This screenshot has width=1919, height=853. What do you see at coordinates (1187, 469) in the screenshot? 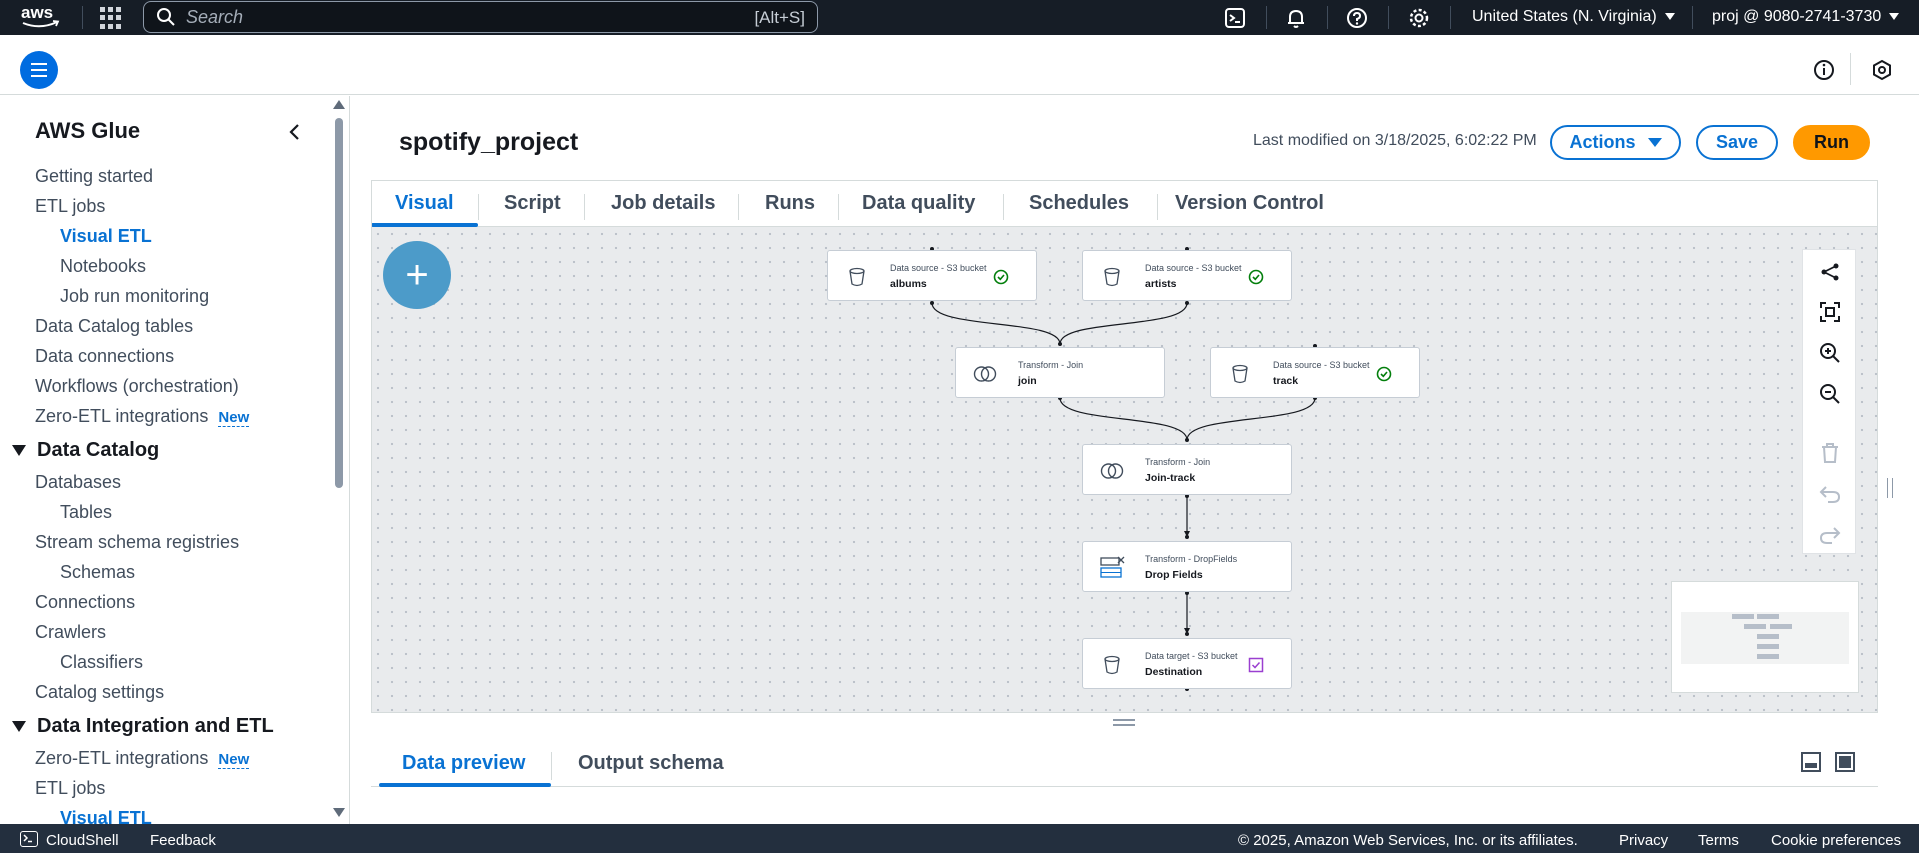
I see `node-join-track: Transform - Join Join-track` at bounding box center [1187, 469].